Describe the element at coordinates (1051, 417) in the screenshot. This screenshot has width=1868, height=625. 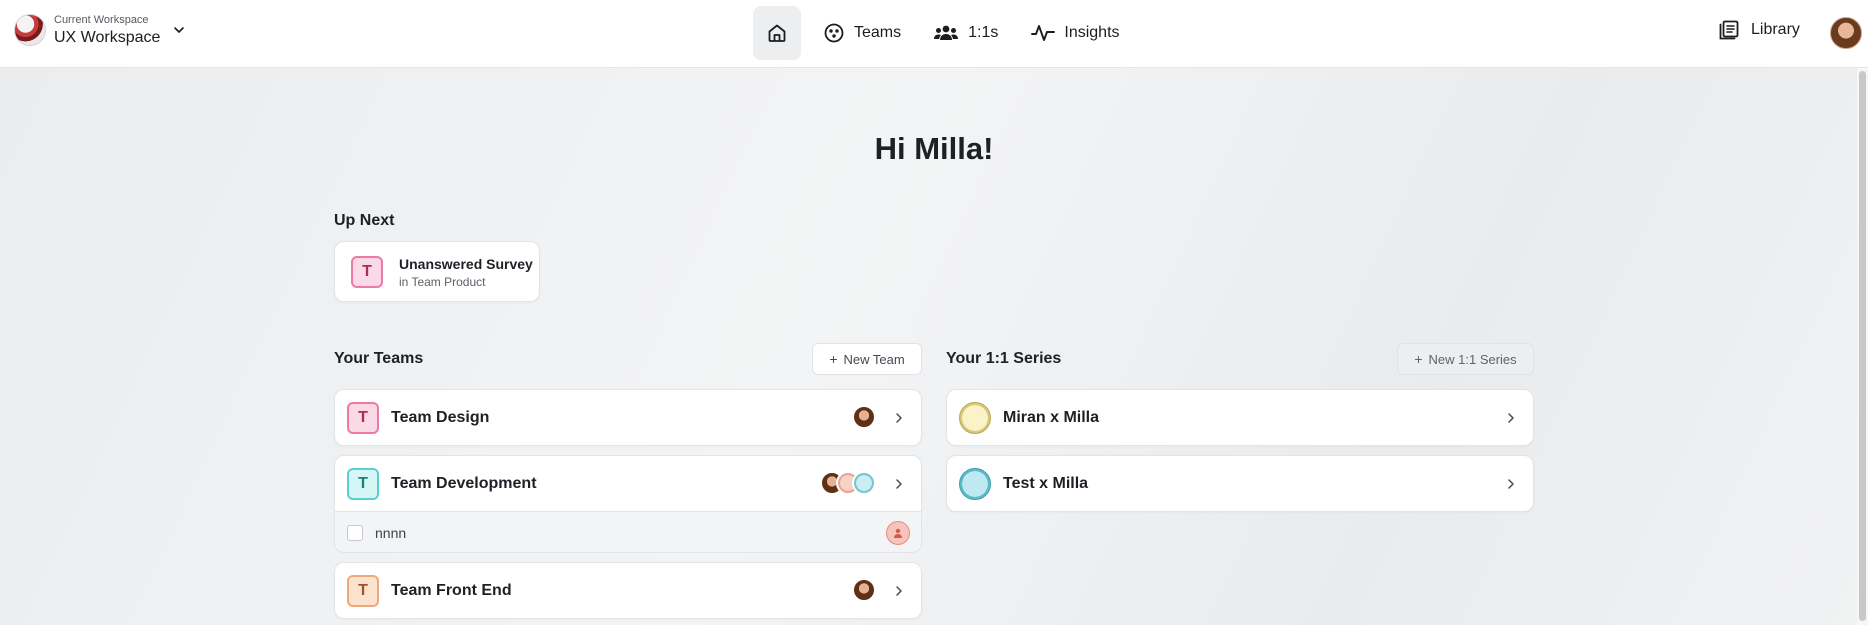
I see `series-name: Miran x Milla` at that location.